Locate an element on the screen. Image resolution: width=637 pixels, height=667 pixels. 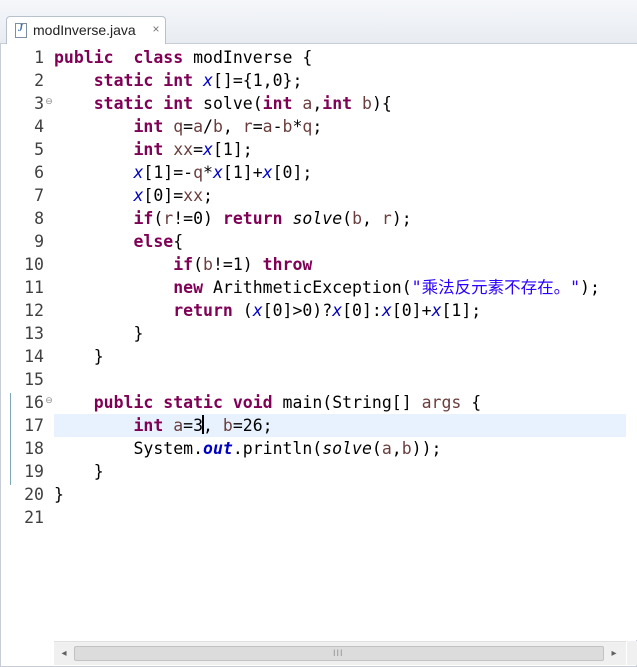
line-number: 17 is located at coordinates (34, 425).